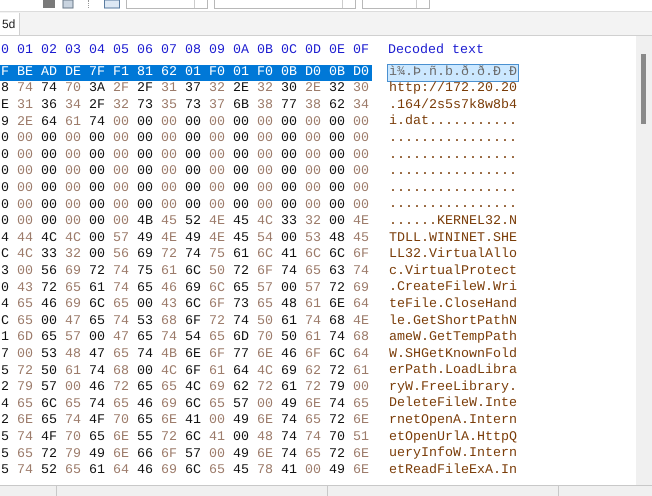  Describe the element at coordinates (186, 255) in the screenshot. I see `hex-row: C 4C 33 32 00 56 69 72 74 75 61 6C 41 6C 6C 6F` at that location.